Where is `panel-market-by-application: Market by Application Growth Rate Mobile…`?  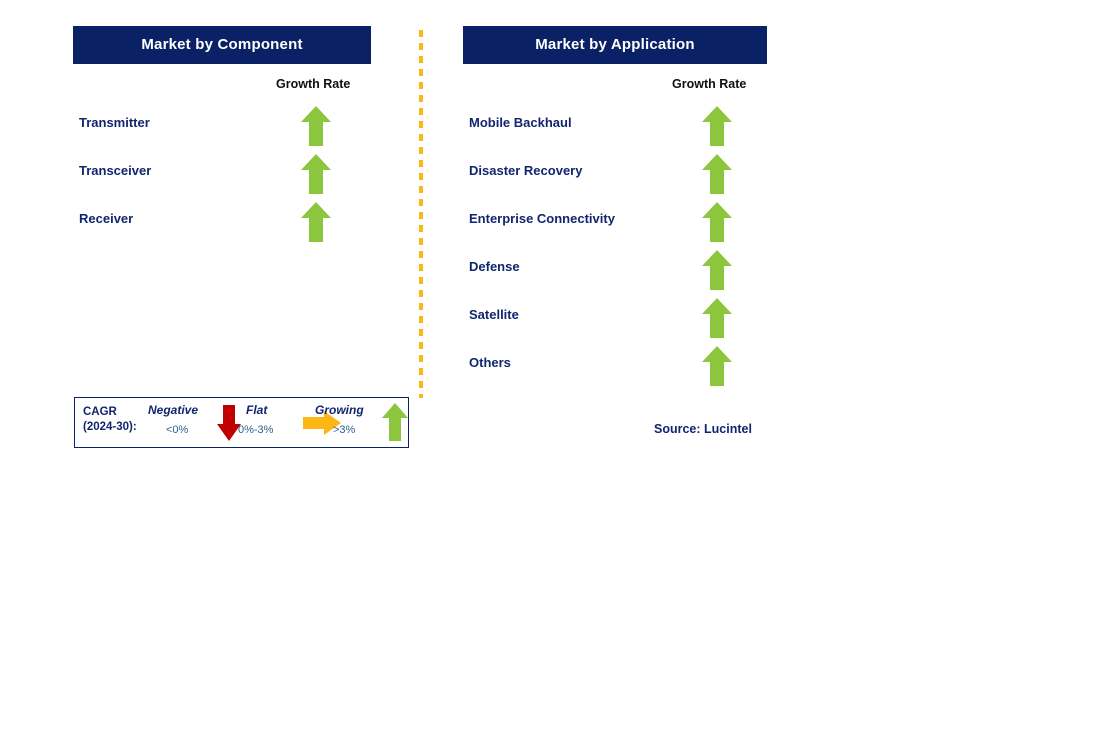 panel-market-by-application: Market by Application Growth Rate Mobile… is located at coordinates (615, 206).